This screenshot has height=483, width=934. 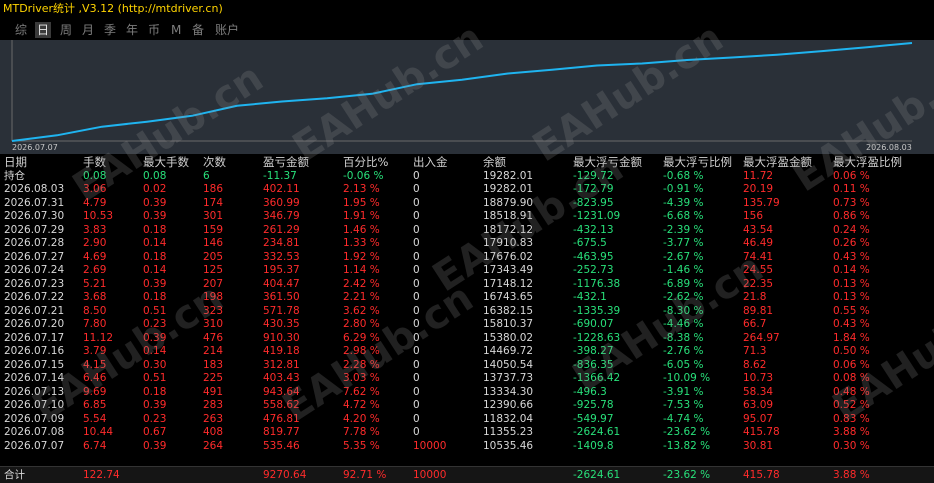 I want to click on column-header: 盈亏金额, so click(x=286, y=162).